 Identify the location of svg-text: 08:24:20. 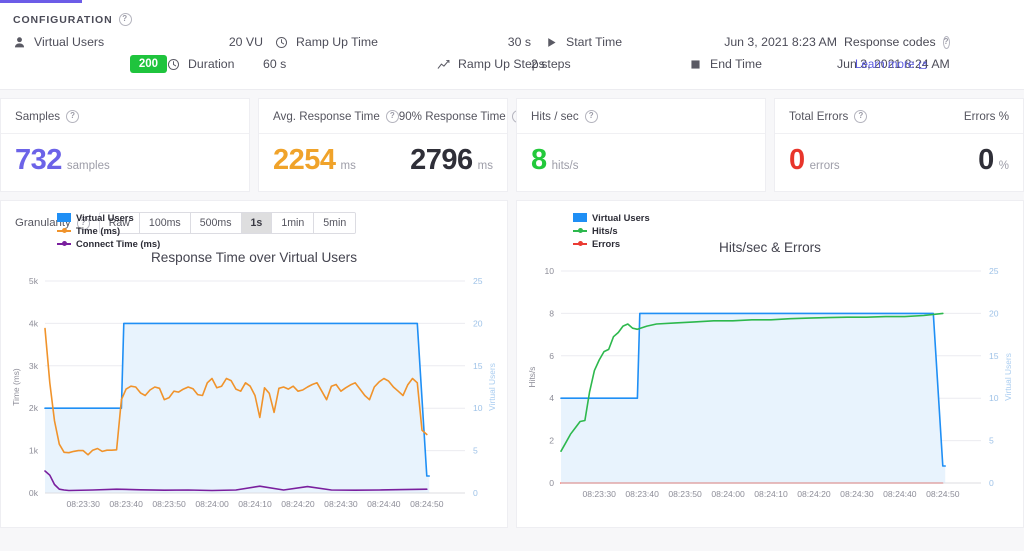
(814, 494).